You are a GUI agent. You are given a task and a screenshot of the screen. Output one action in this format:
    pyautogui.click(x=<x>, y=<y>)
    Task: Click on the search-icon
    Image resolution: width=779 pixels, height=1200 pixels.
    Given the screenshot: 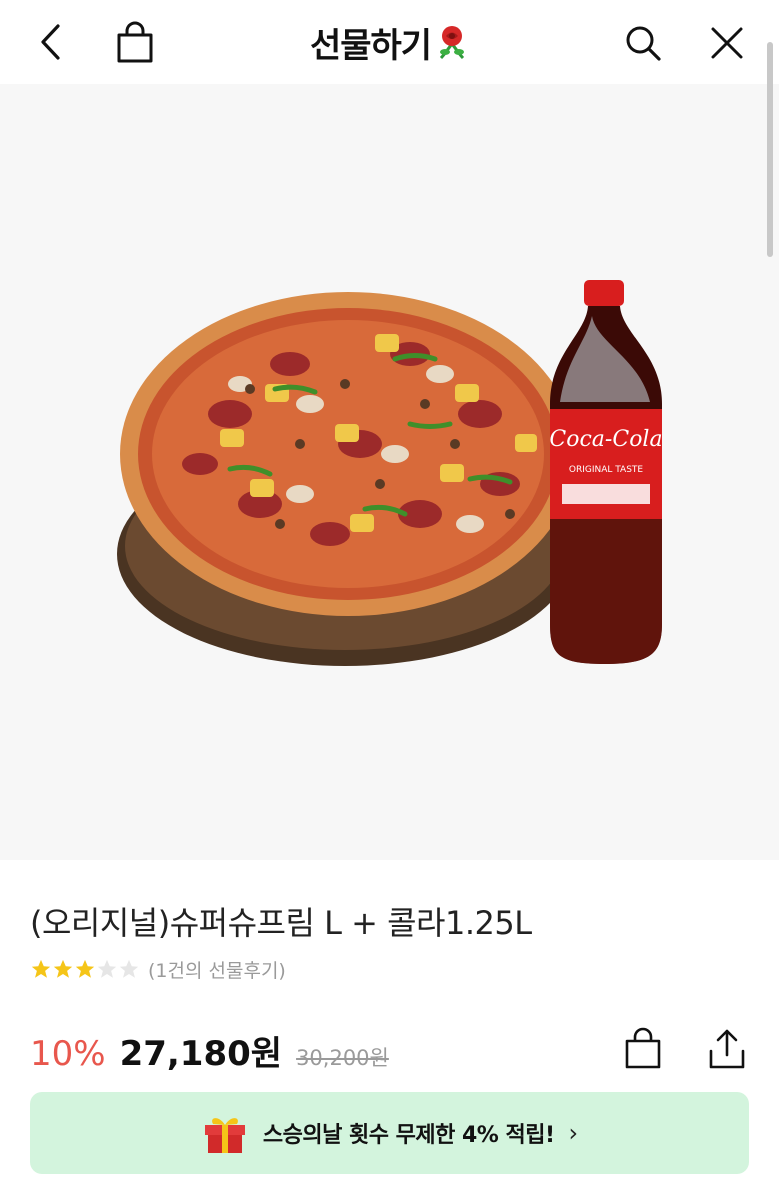 What is the action you would take?
    pyautogui.click(x=643, y=43)
    